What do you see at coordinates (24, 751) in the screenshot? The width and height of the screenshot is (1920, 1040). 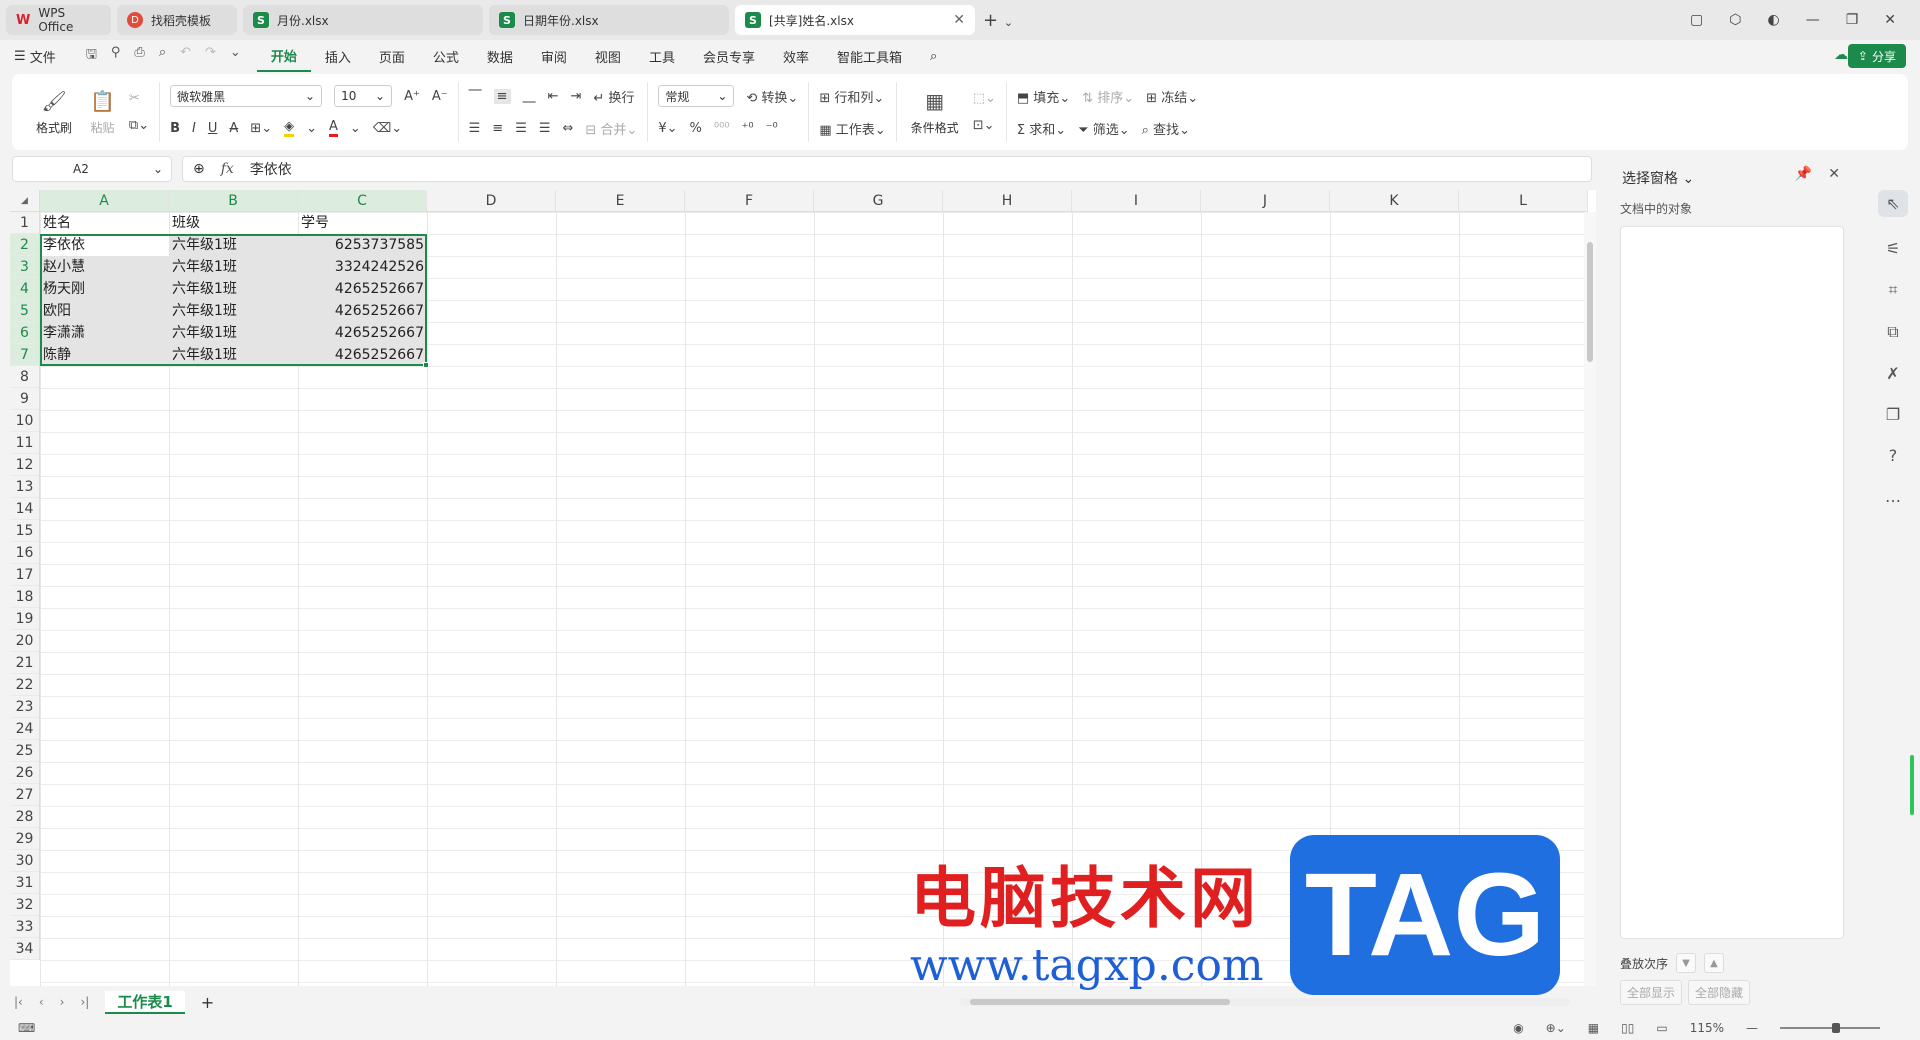 I see `row-header-25: 25` at bounding box center [24, 751].